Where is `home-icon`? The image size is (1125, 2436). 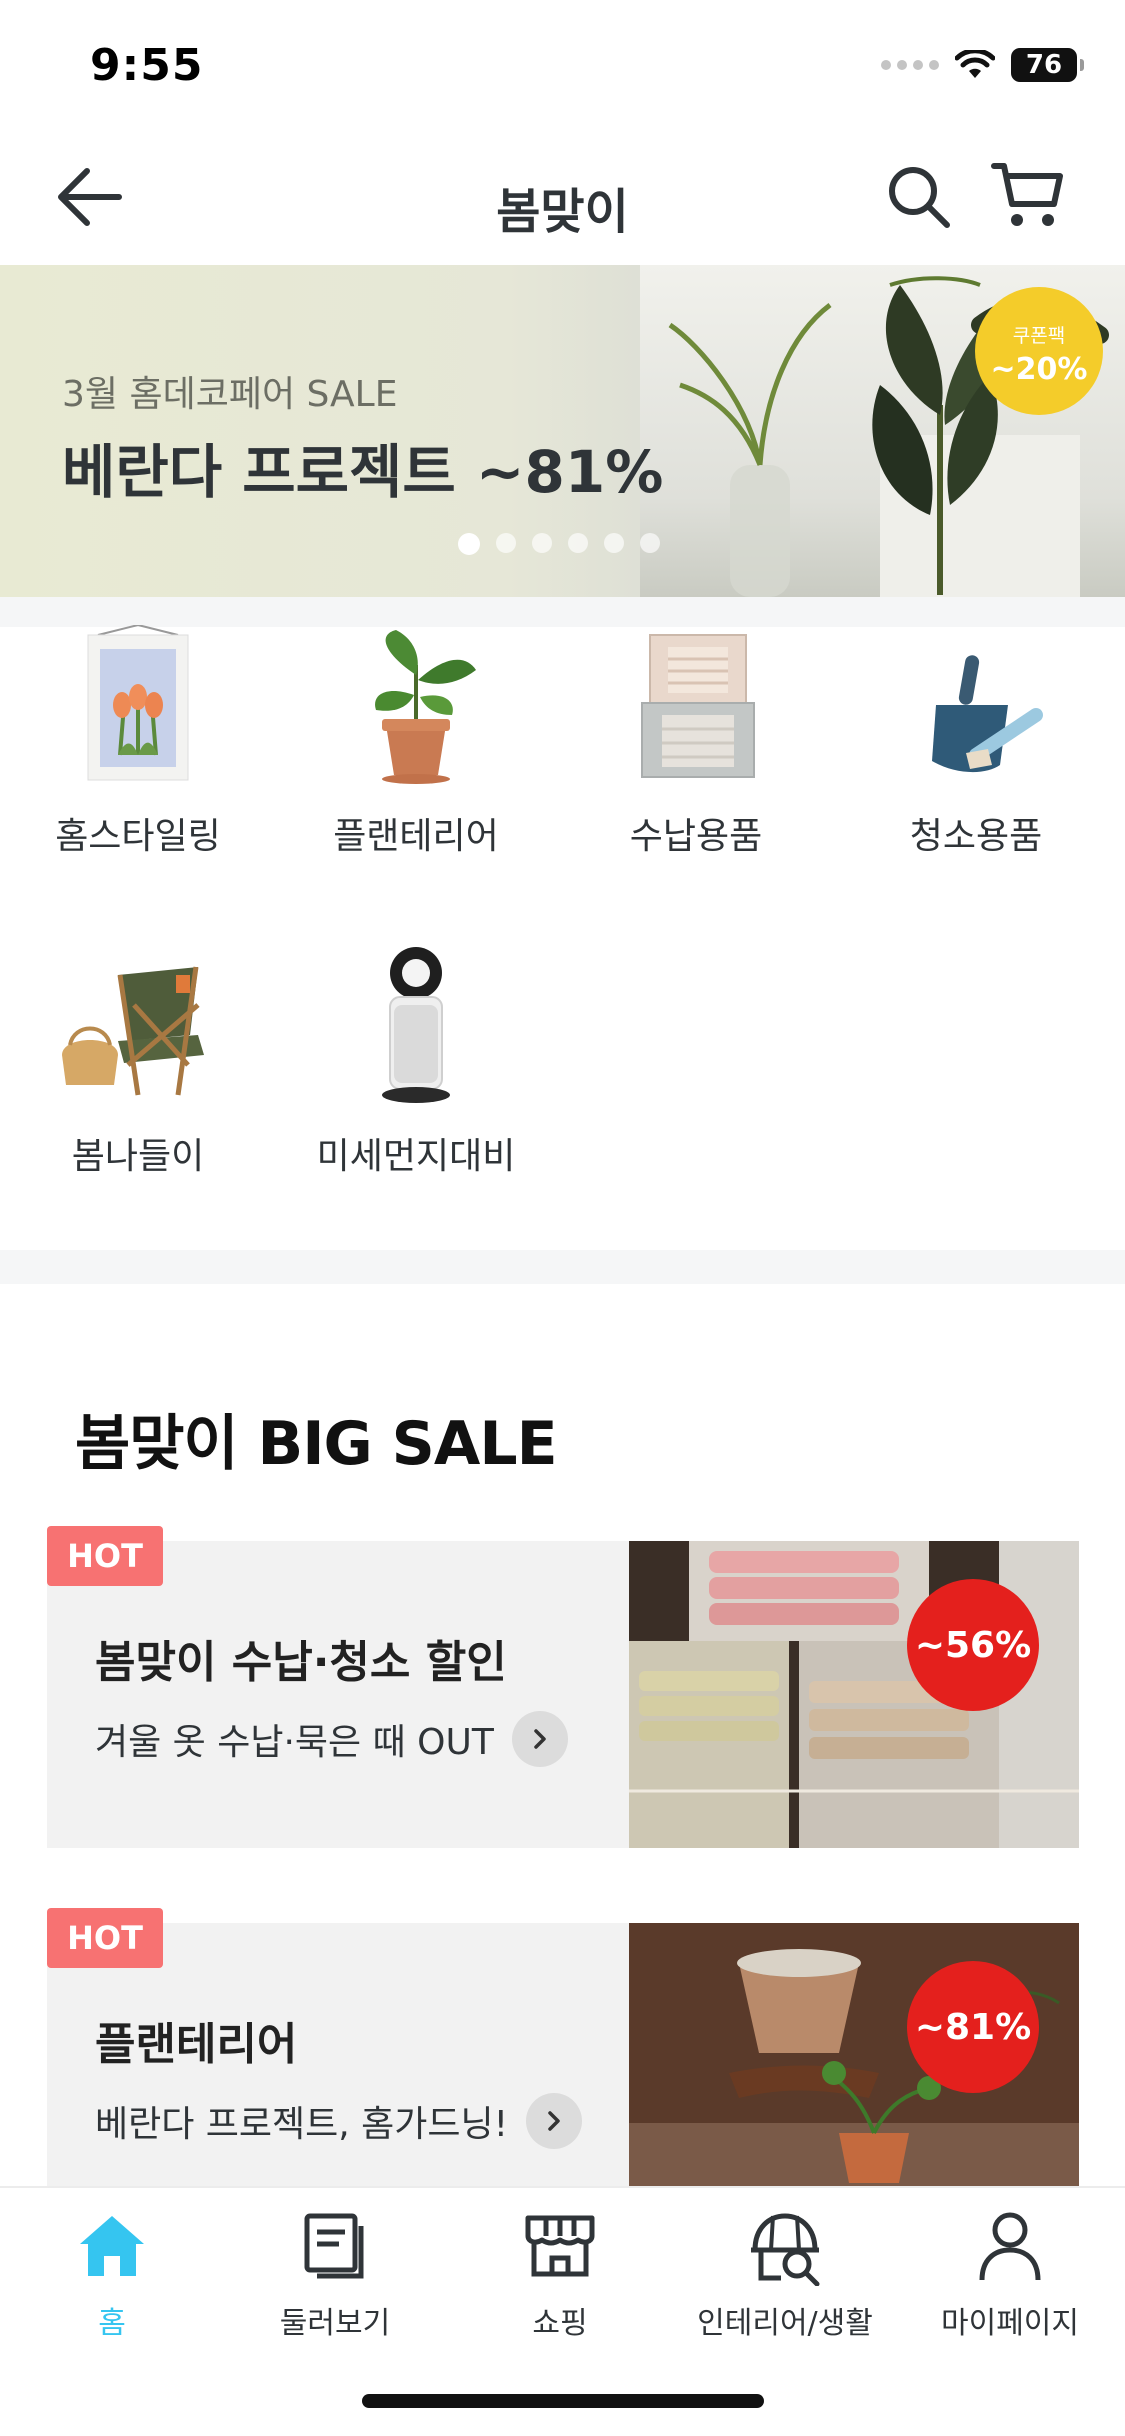 home-icon is located at coordinates (112, 2246).